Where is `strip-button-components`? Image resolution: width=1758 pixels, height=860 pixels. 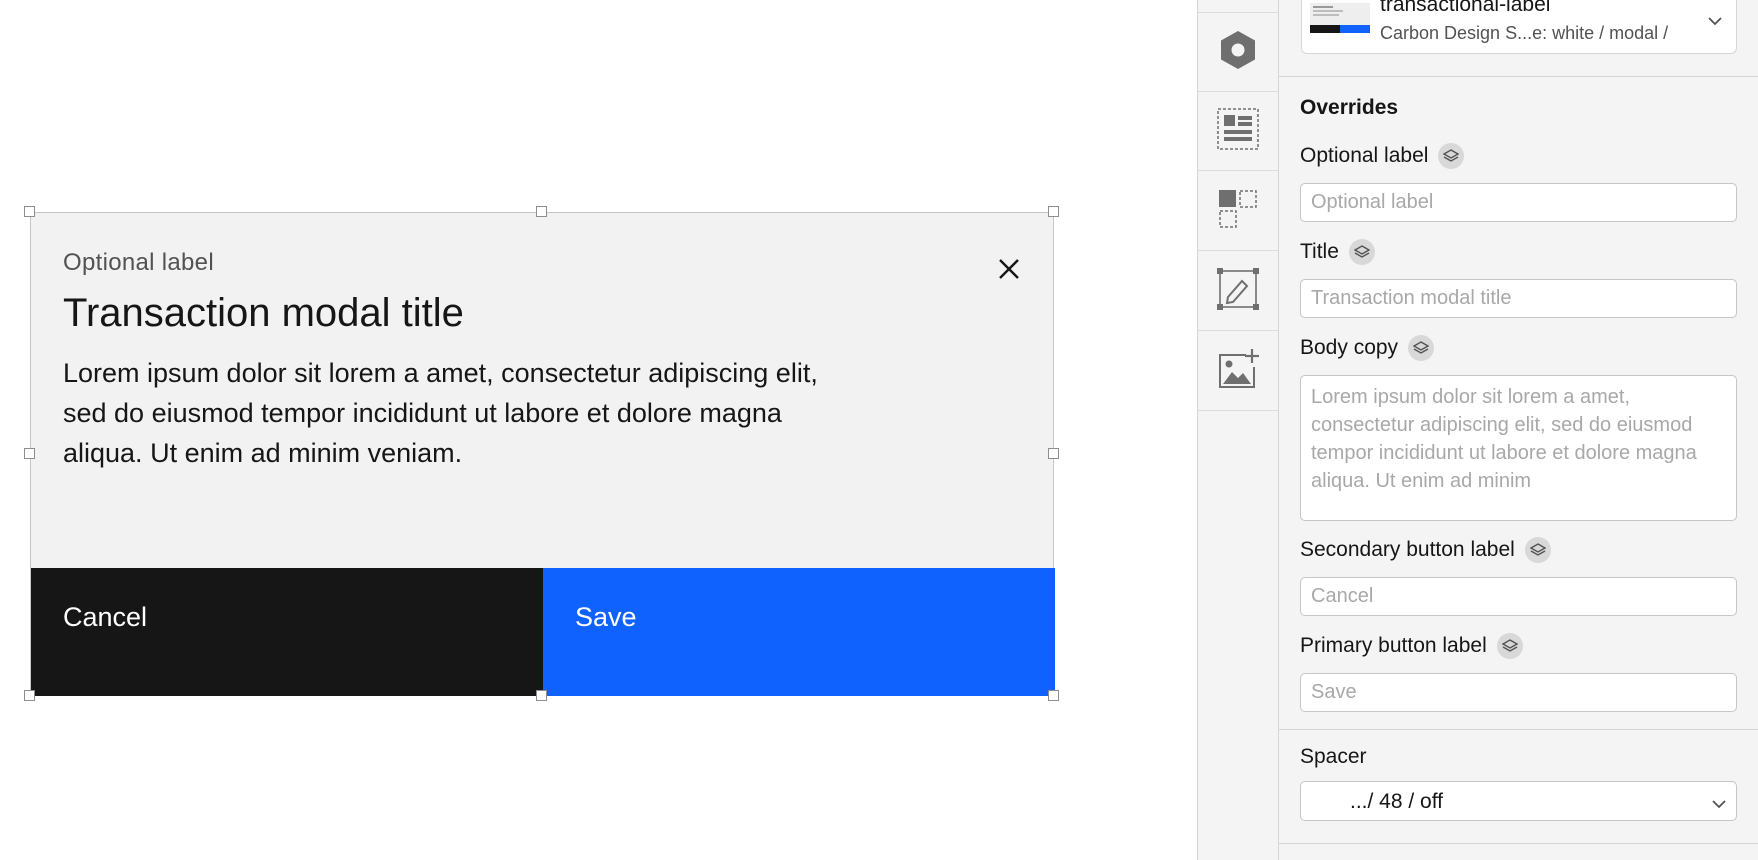 strip-button-components is located at coordinates (1238, 211).